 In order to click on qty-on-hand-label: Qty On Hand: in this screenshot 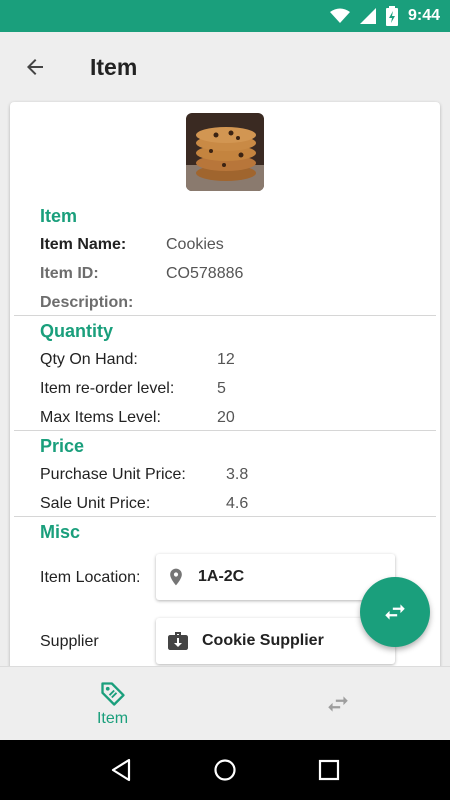, I will do `click(89, 359)`.